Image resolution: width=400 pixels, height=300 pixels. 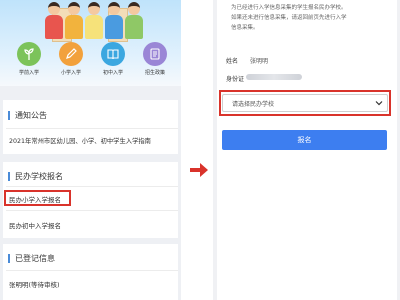 I want to click on document-icon, so click(x=155, y=54).